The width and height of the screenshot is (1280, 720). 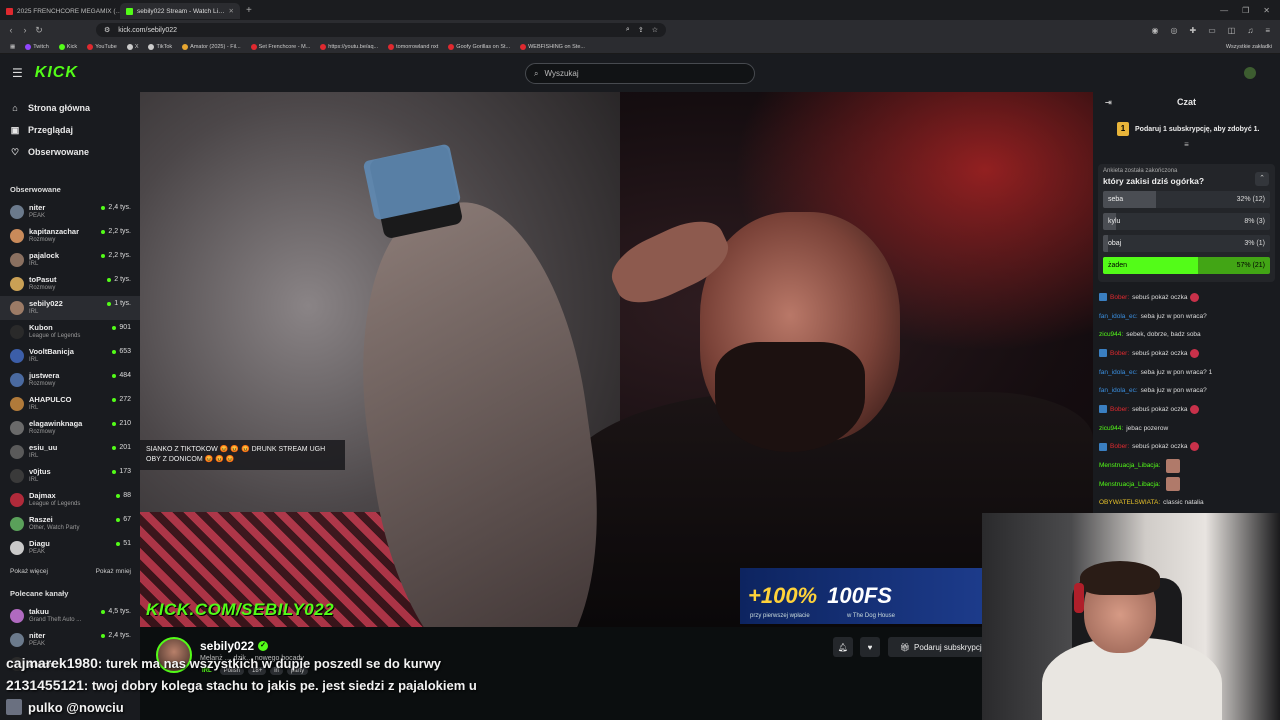 I want to click on search-icon: ⌕, so click(x=536, y=73).